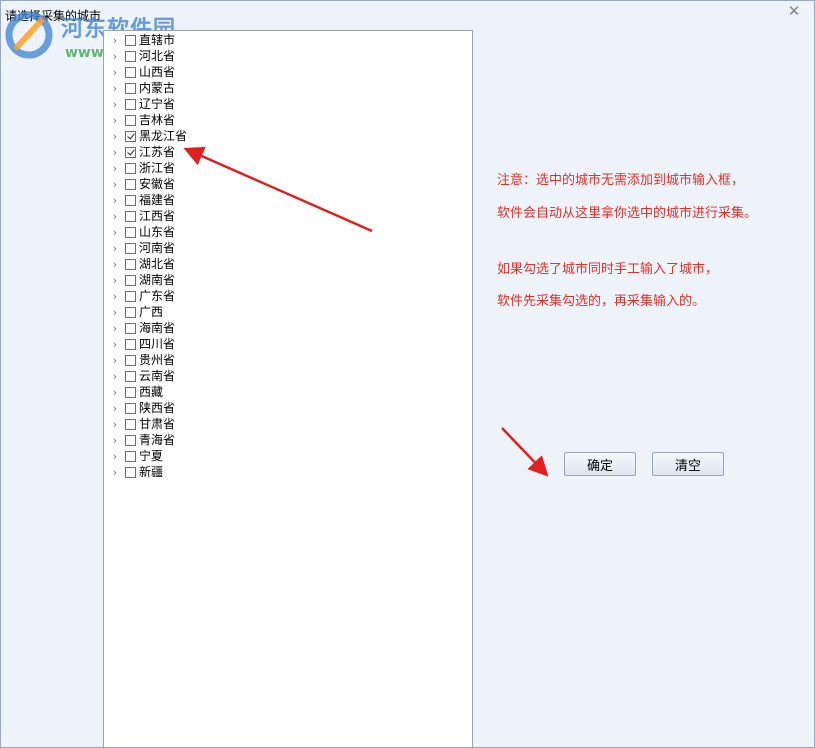 The image size is (815, 748). What do you see at coordinates (147, 312) in the screenshot?
I see `tree-node: › 广西` at bounding box center [147, 312].